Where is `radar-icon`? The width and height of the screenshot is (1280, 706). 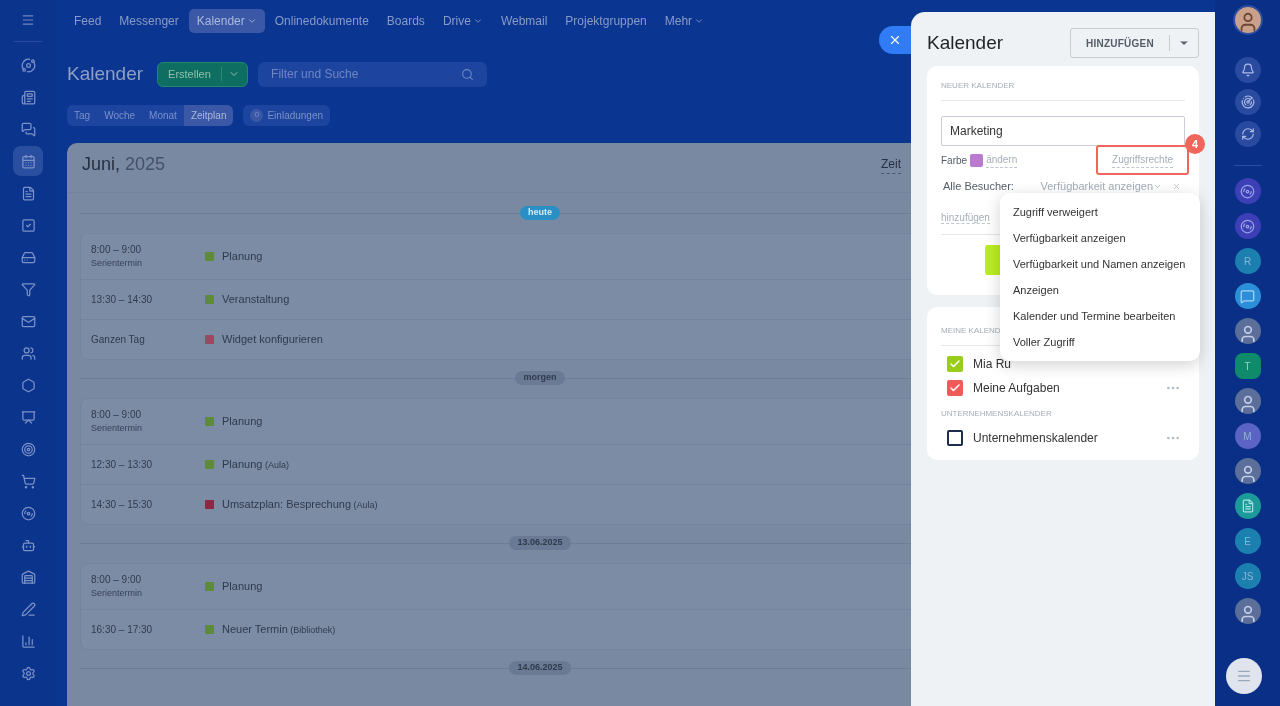
radar-icon is located at coordinates (1247, 102).